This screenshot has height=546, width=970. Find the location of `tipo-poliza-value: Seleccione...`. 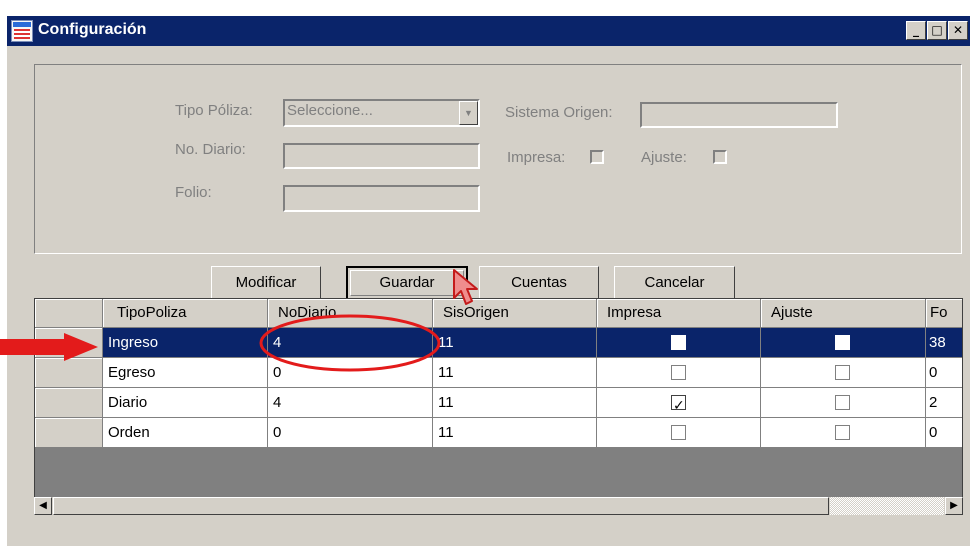

tipo-poliza-value: Seleccione... is located at coordinates (330, 110).